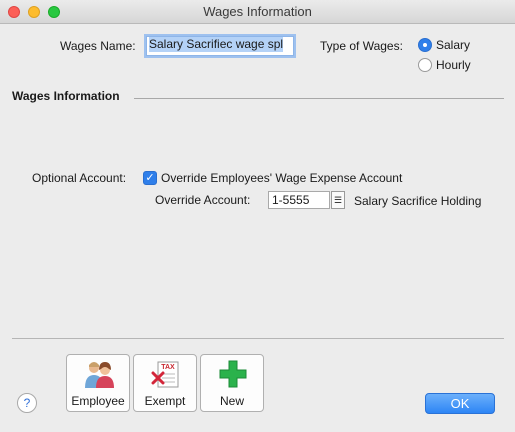 The image size is (515, 432). Describe the element at coordinates (233, 374) in the screenshot. I see `plus-icon` at that location.